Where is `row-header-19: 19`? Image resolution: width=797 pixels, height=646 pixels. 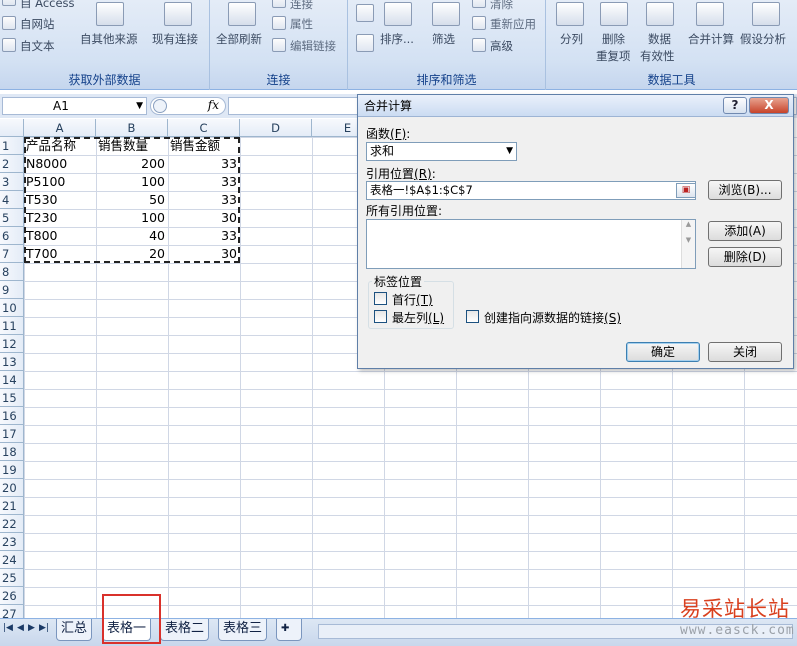
row-header-19: 19 is located at coordinates (12, 470).